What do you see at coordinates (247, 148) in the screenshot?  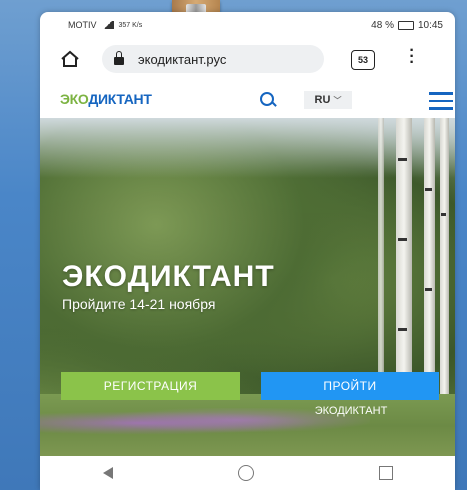 I see `hero-sky` at bounding box center [247, 148].